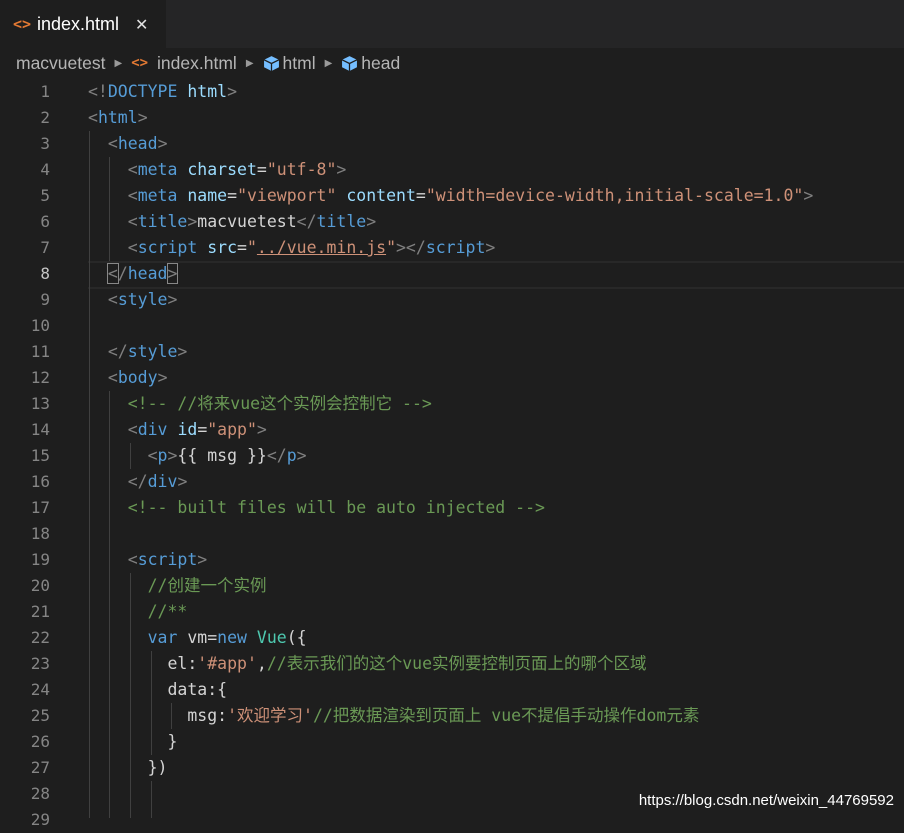 This screenshot has width=904, height=833. What do you see at coordinates (452, 586) in the screenshot?
I see `code-line: 20 //创建一个实例` at bounding box center [452, 586].